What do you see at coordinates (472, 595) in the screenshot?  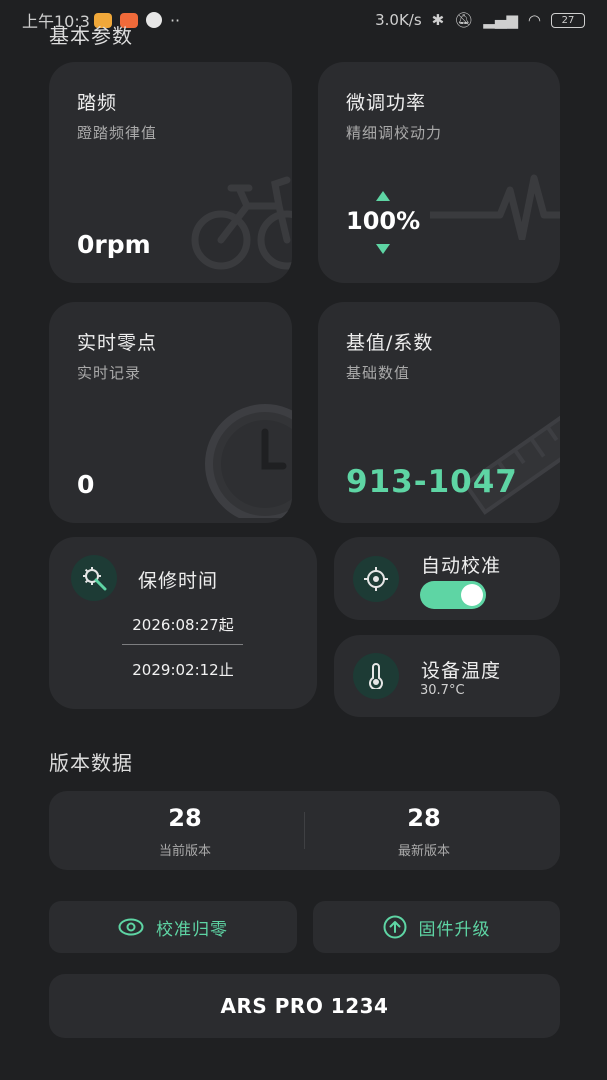 I see `toggle-knob` at bounding box center [472, 595].